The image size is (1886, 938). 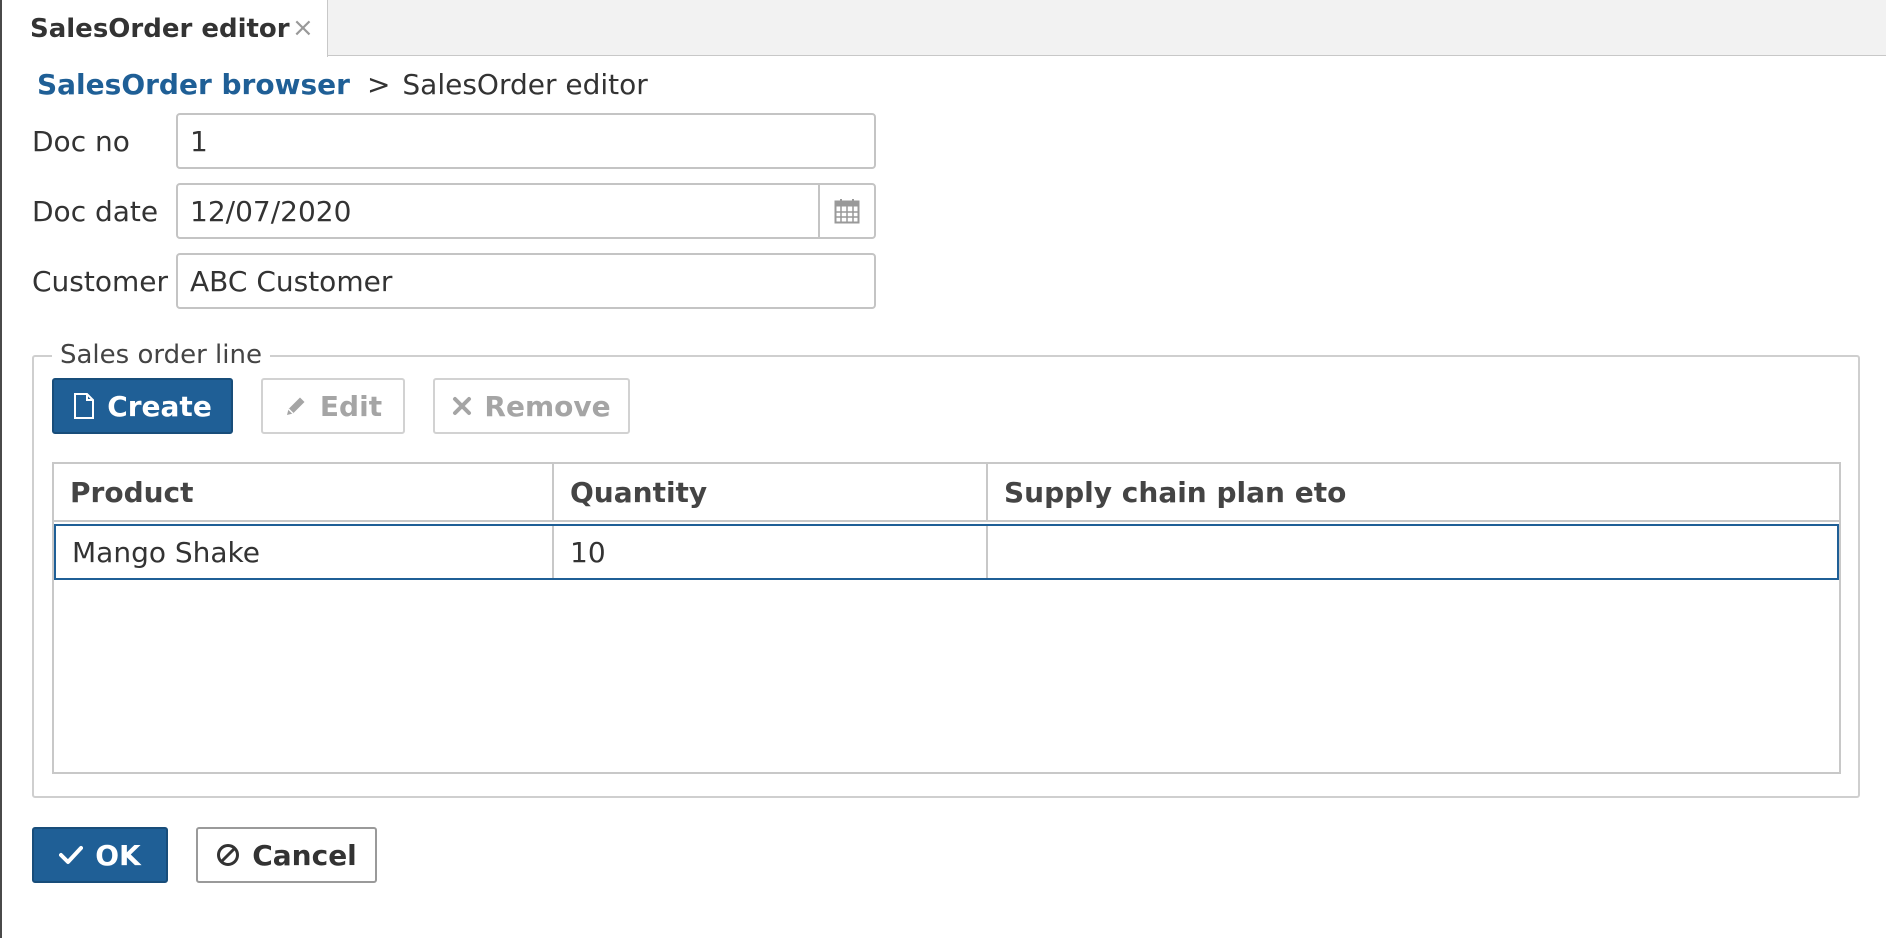 What do you see at coordinates (291, 281) in the screenshot?
I see `customer-value: ABC Customer` at bounding box center [291, 281].